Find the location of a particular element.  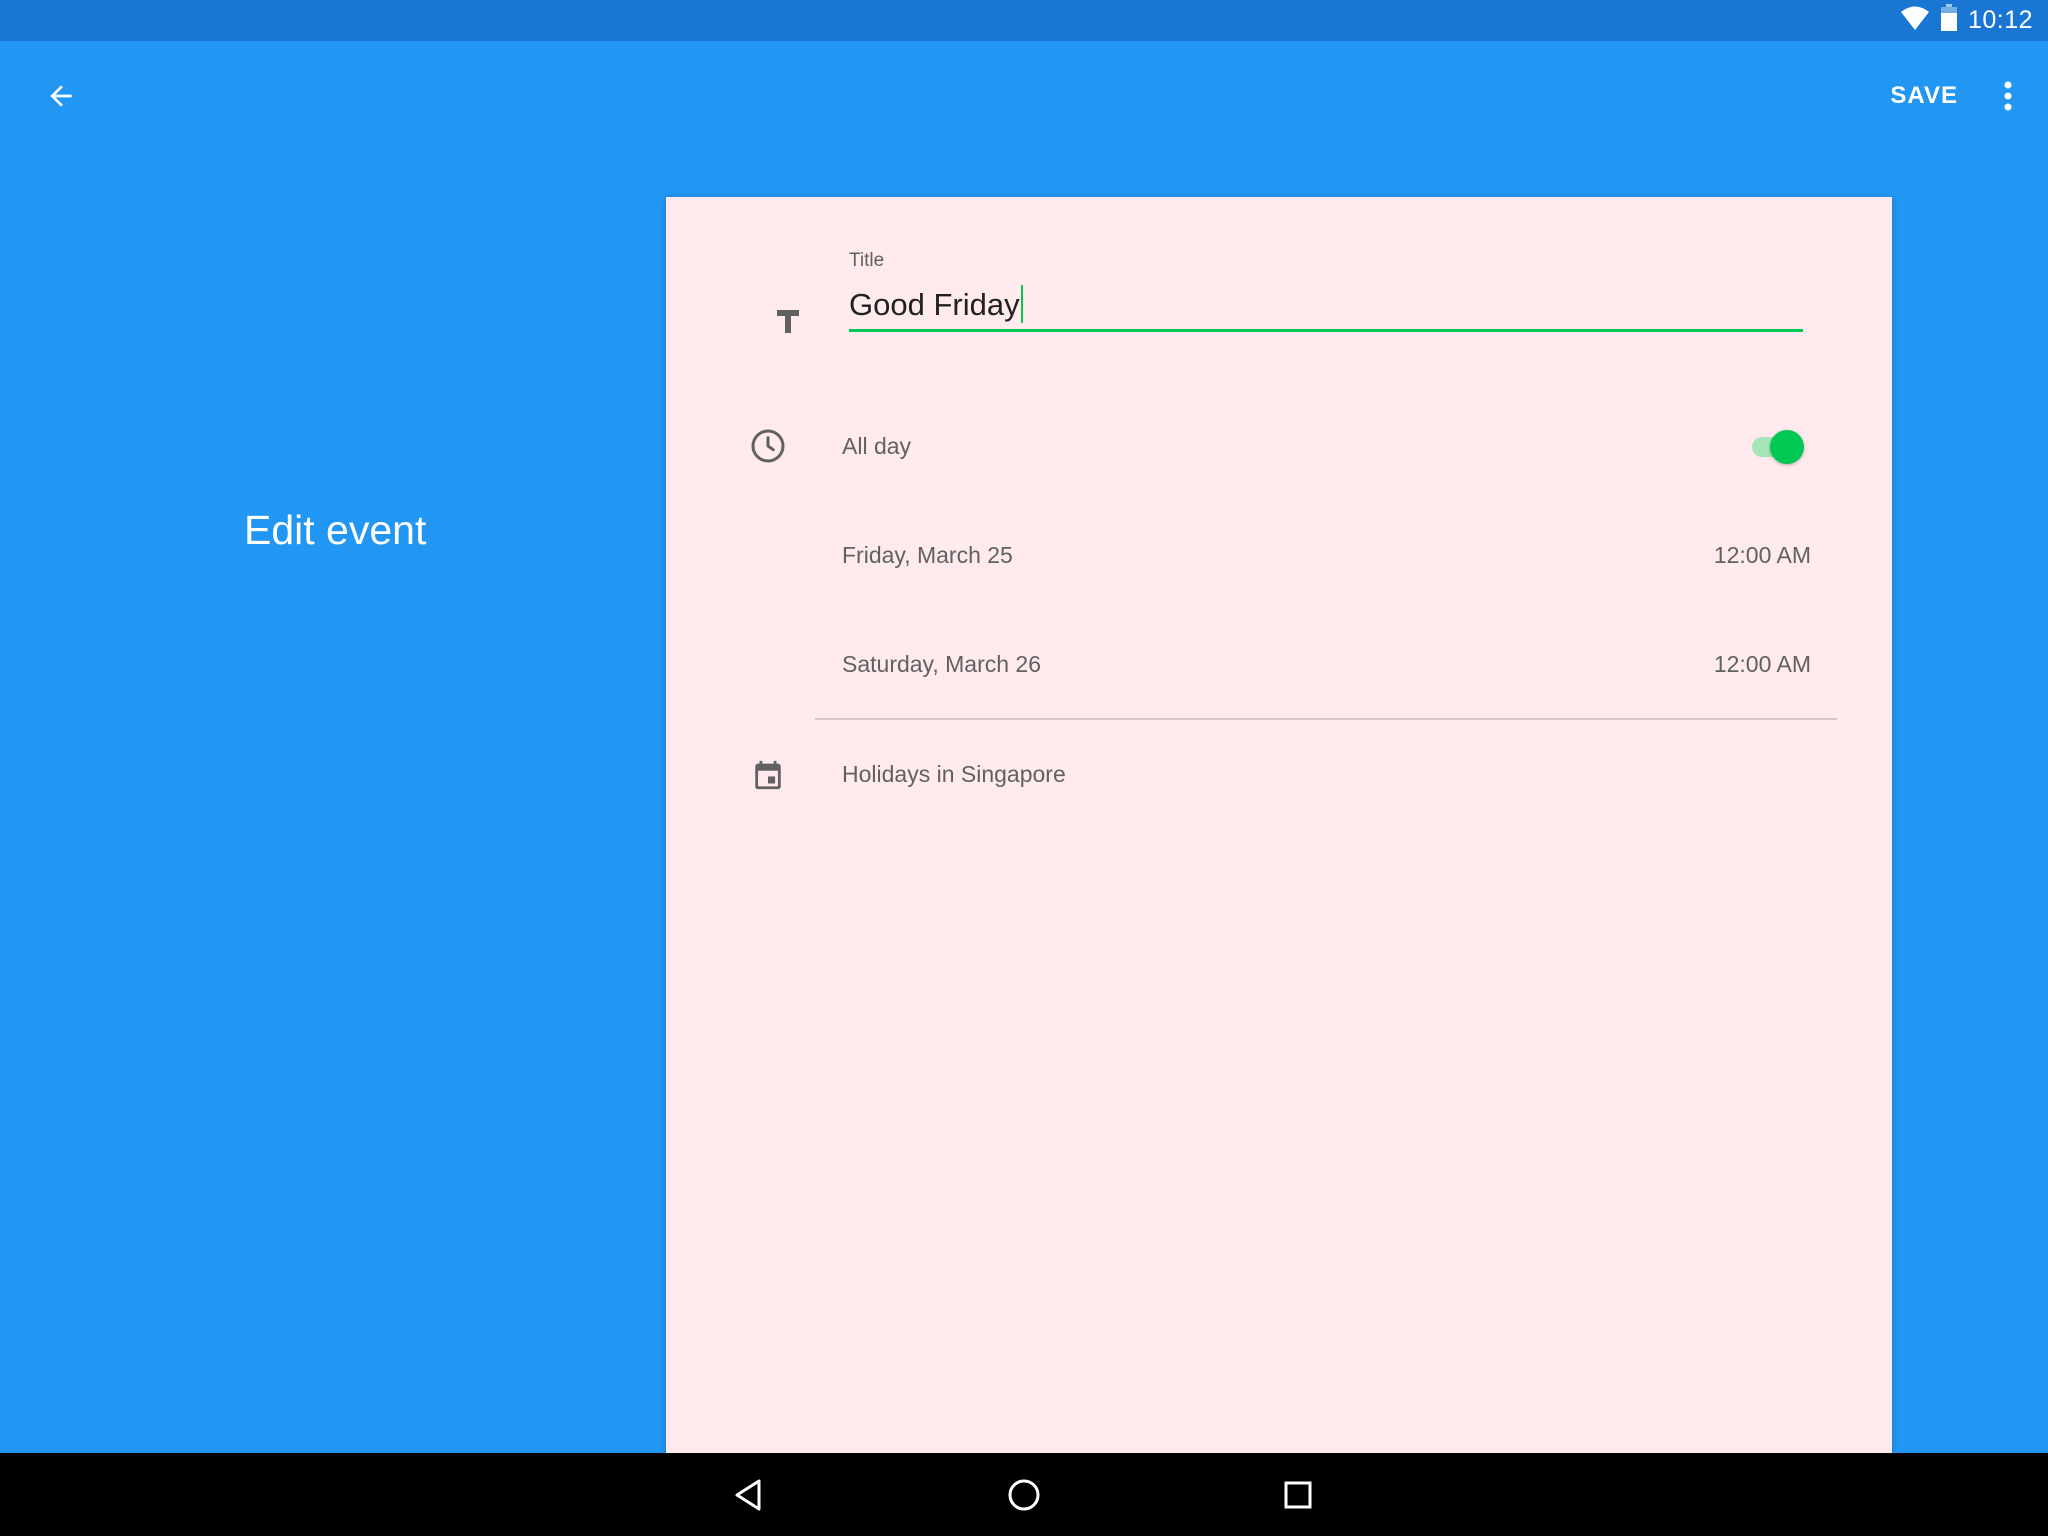

arrow-back-icon is located at coordinates (61, 96).